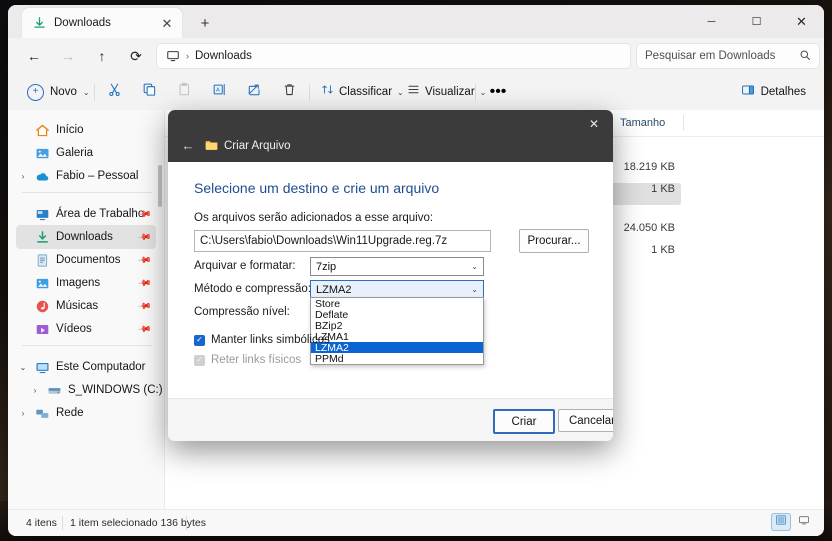 The image size is (832, 541). I want to click on details-view-button, so click(781, 522).